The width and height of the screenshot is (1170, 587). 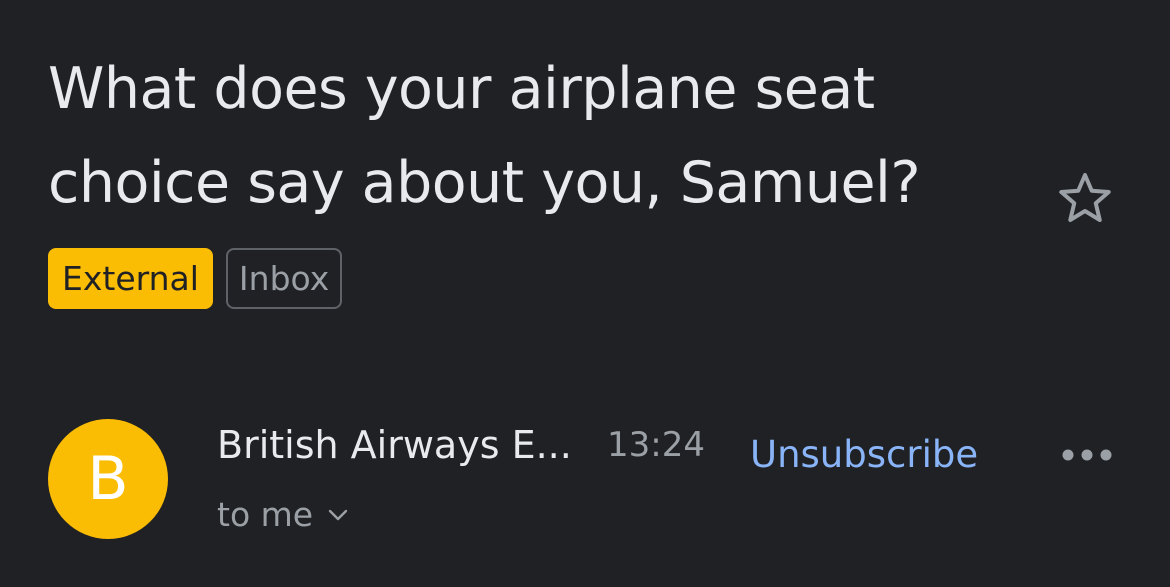 What do you see at coordinates (656, 445) in the screenshot?
I see `email-time: 13:24` at bounding box center [656, 445].